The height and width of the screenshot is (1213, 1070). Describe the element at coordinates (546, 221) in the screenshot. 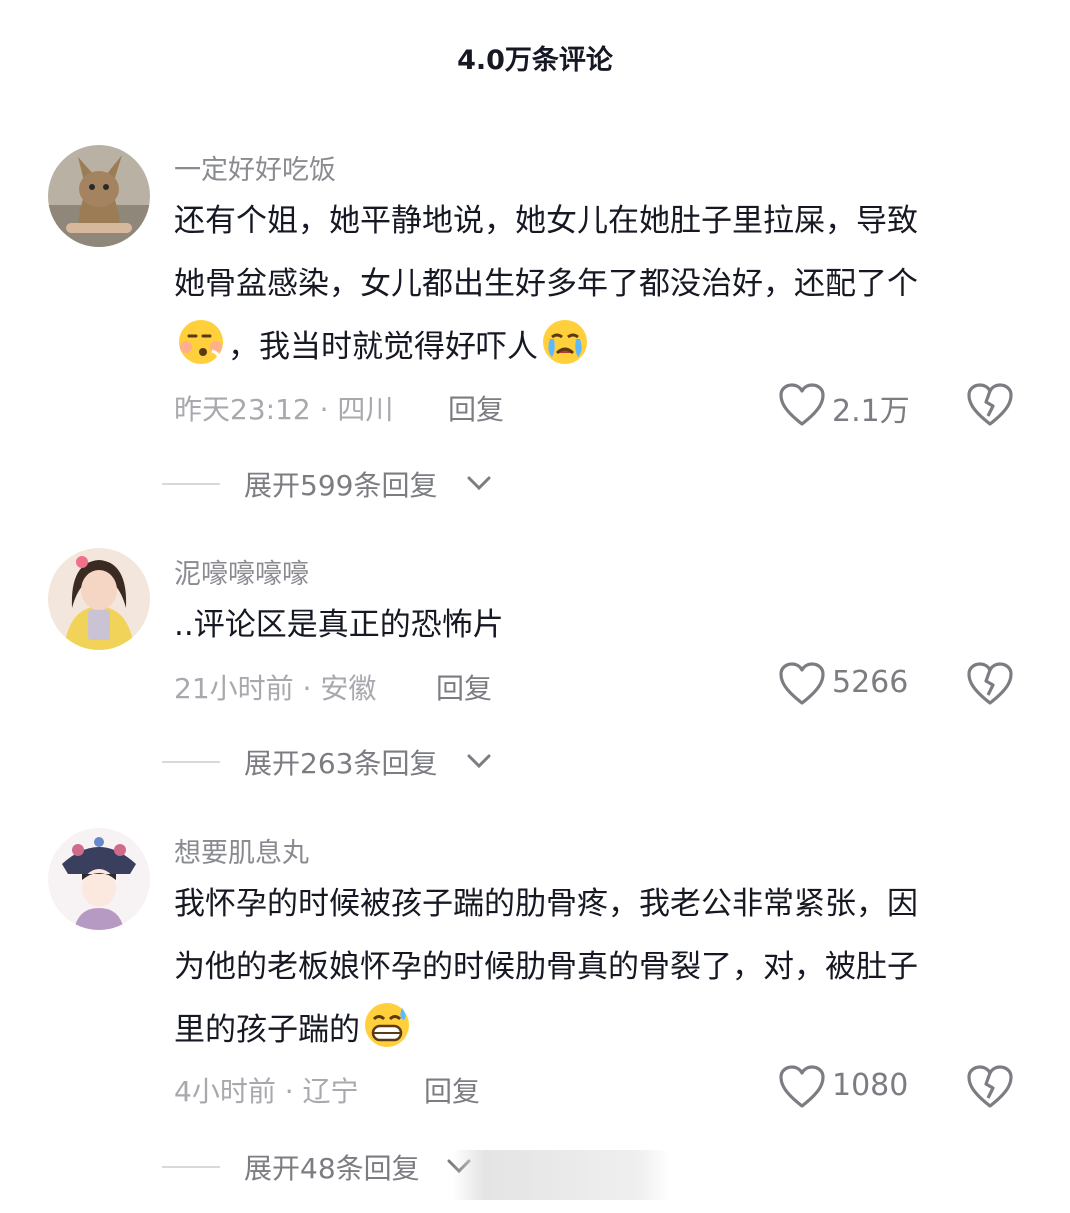

I see `comment-text-line: 还有个姐，她平静地说，她女儿在她肚子里拉屎，导致` at that location.